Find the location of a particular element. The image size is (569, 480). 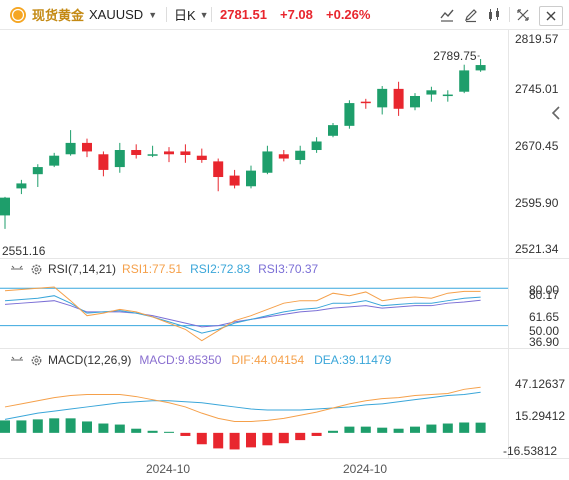

price-axis-label: 2521.34 is located at coordinates (537, 249).